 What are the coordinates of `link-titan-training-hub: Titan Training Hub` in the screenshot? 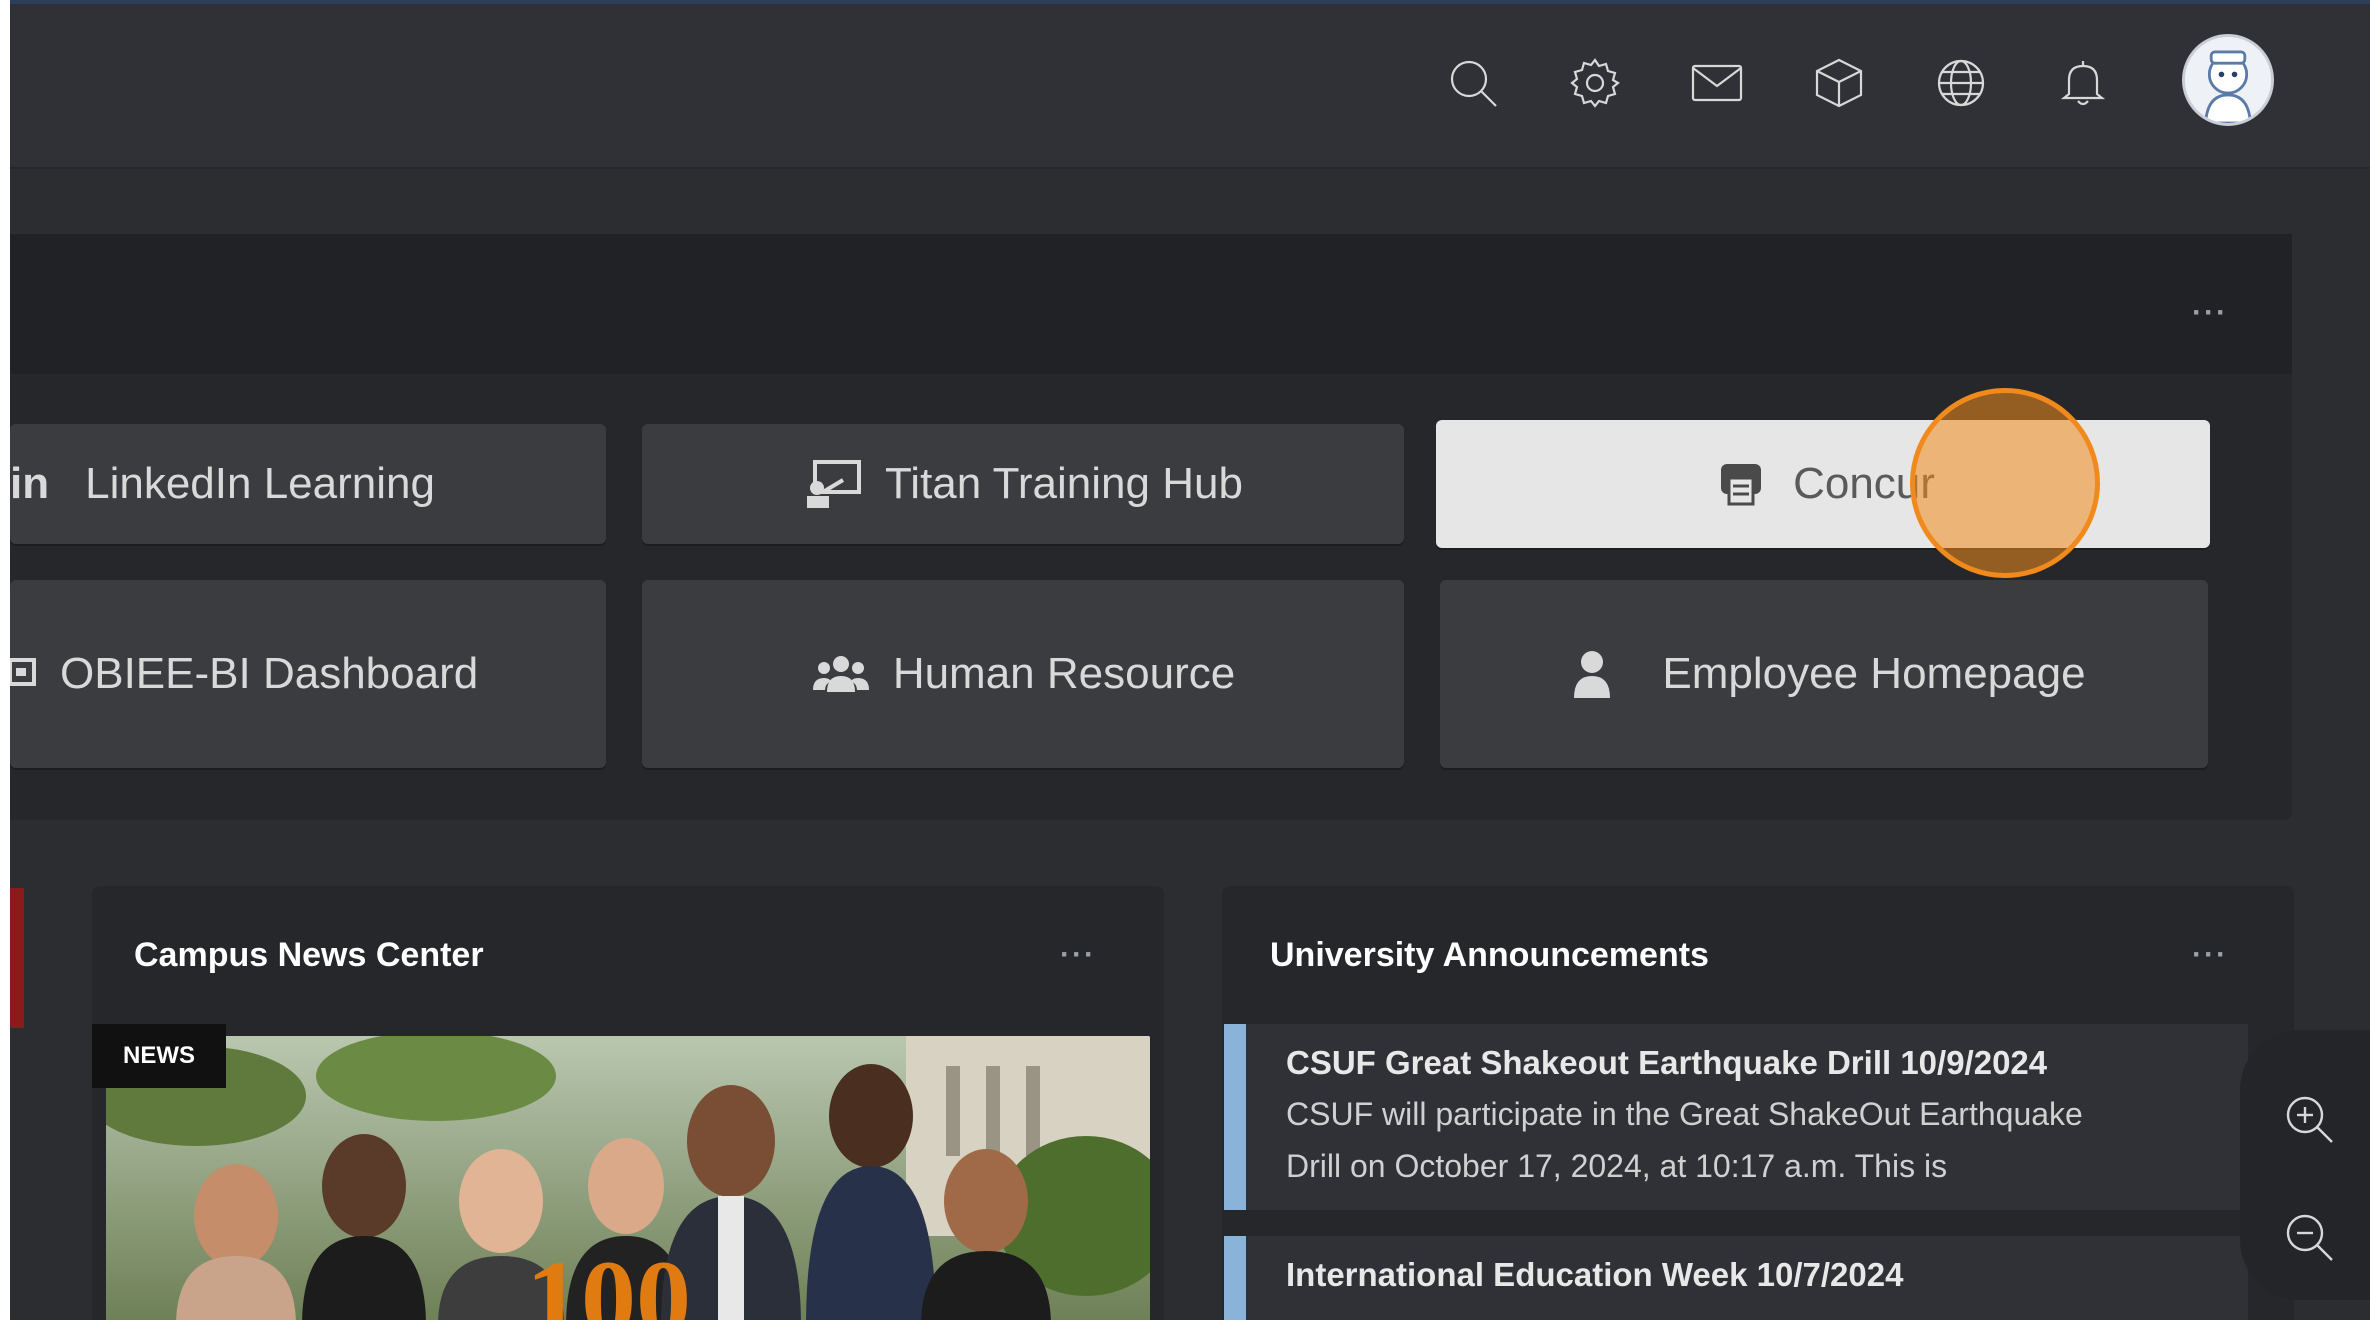 It's located at (1023, 484).